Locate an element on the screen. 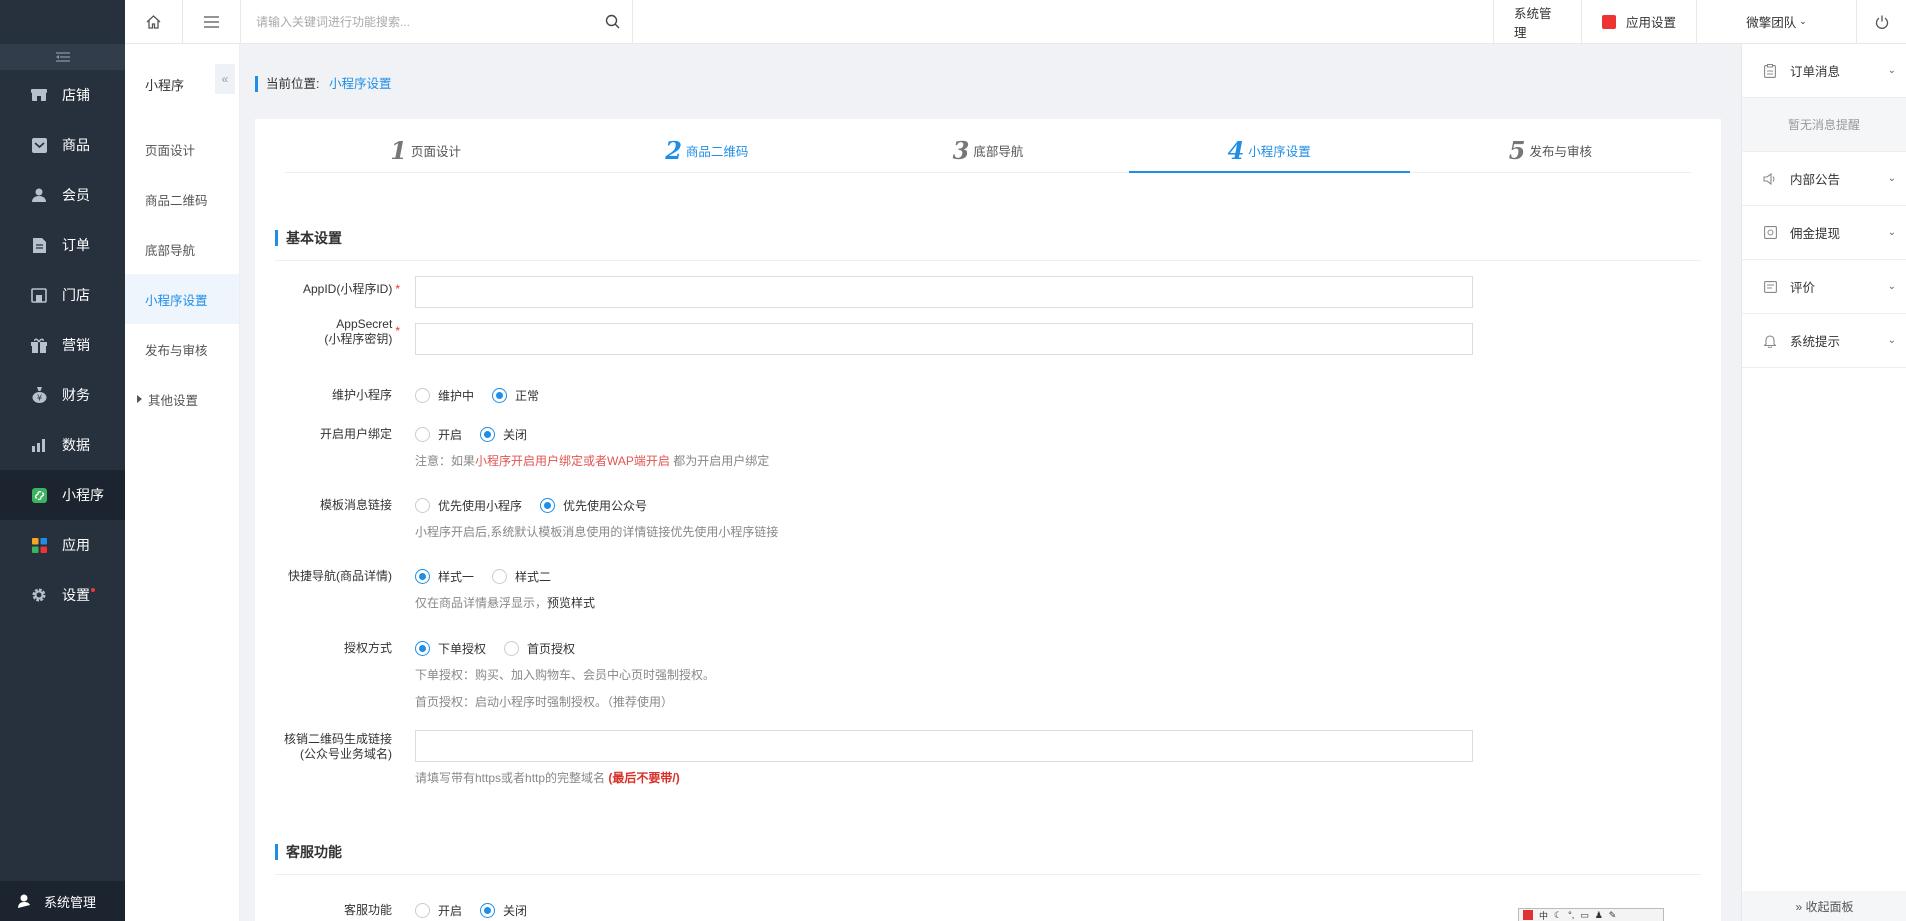 The image size is (1906, 921). template-link-radio-group: 优先使用小程序 优先使用公众号 is located at coordinates (540, 505).